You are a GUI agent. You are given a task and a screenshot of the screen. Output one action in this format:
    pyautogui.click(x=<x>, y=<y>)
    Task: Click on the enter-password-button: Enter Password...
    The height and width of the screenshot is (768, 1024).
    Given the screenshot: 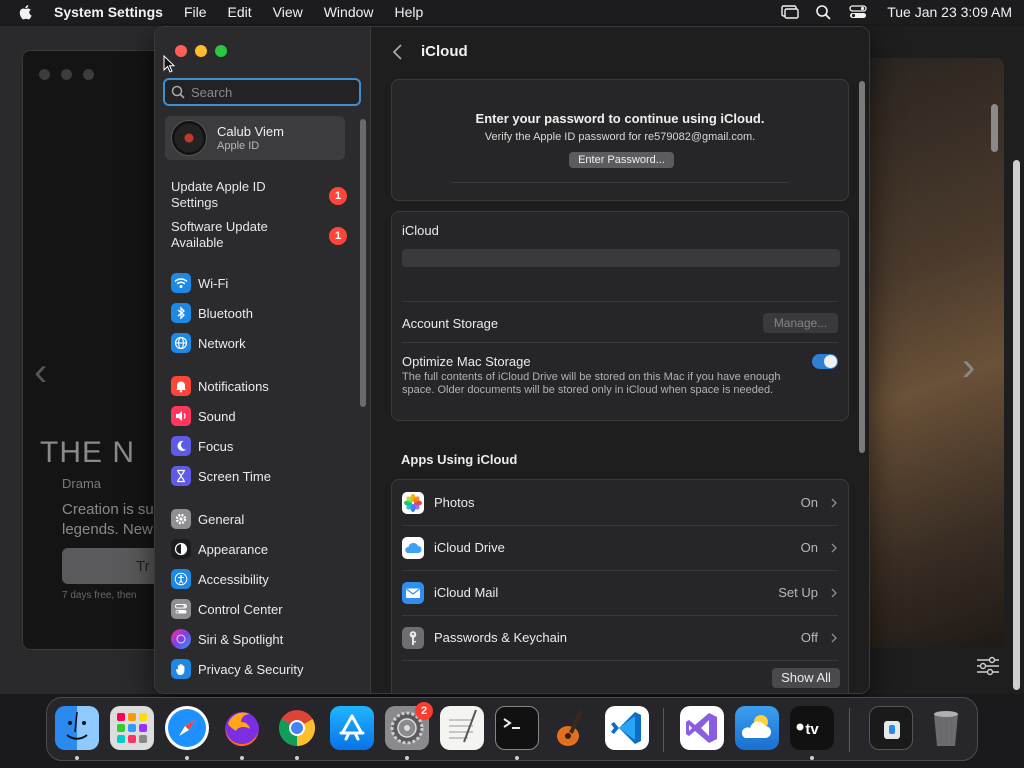 What is the action you would take?
    pyautogui.click(x=621, y=160)
    